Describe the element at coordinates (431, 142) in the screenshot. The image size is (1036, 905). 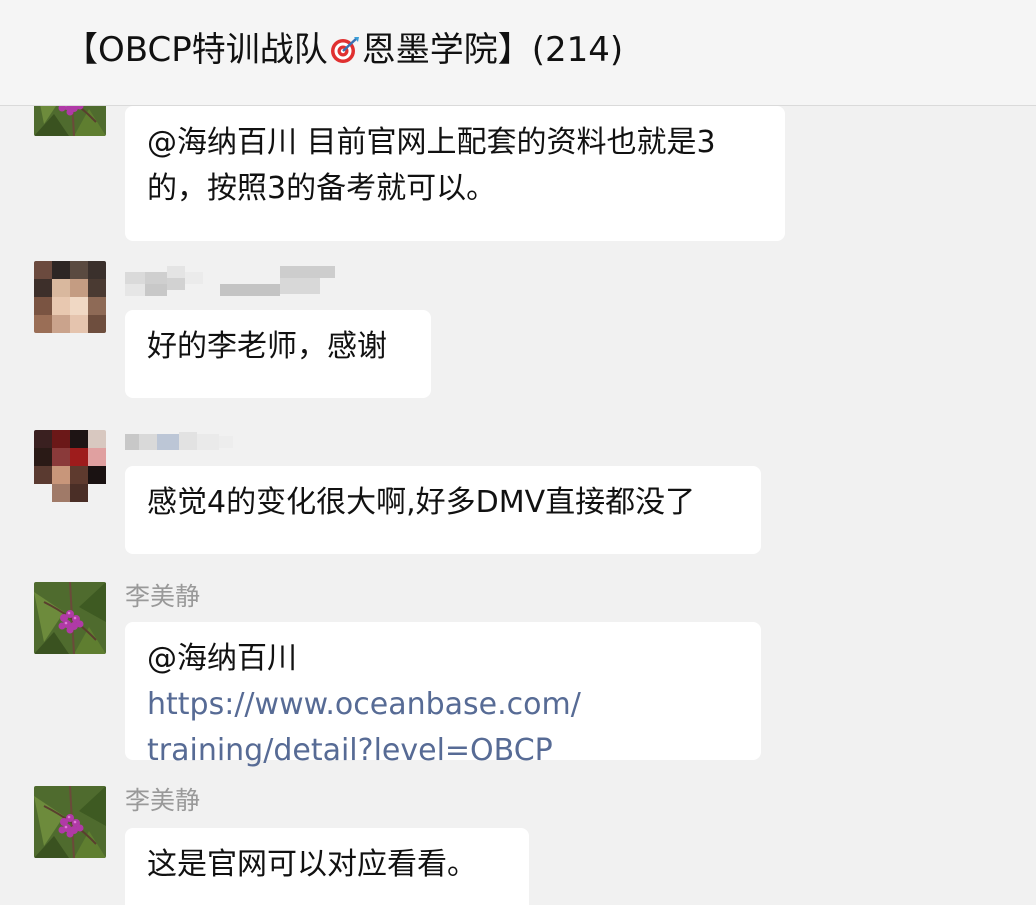
I see `message-text-line: @海纳百川 目前官网上配套的资料也就是3` at that location.